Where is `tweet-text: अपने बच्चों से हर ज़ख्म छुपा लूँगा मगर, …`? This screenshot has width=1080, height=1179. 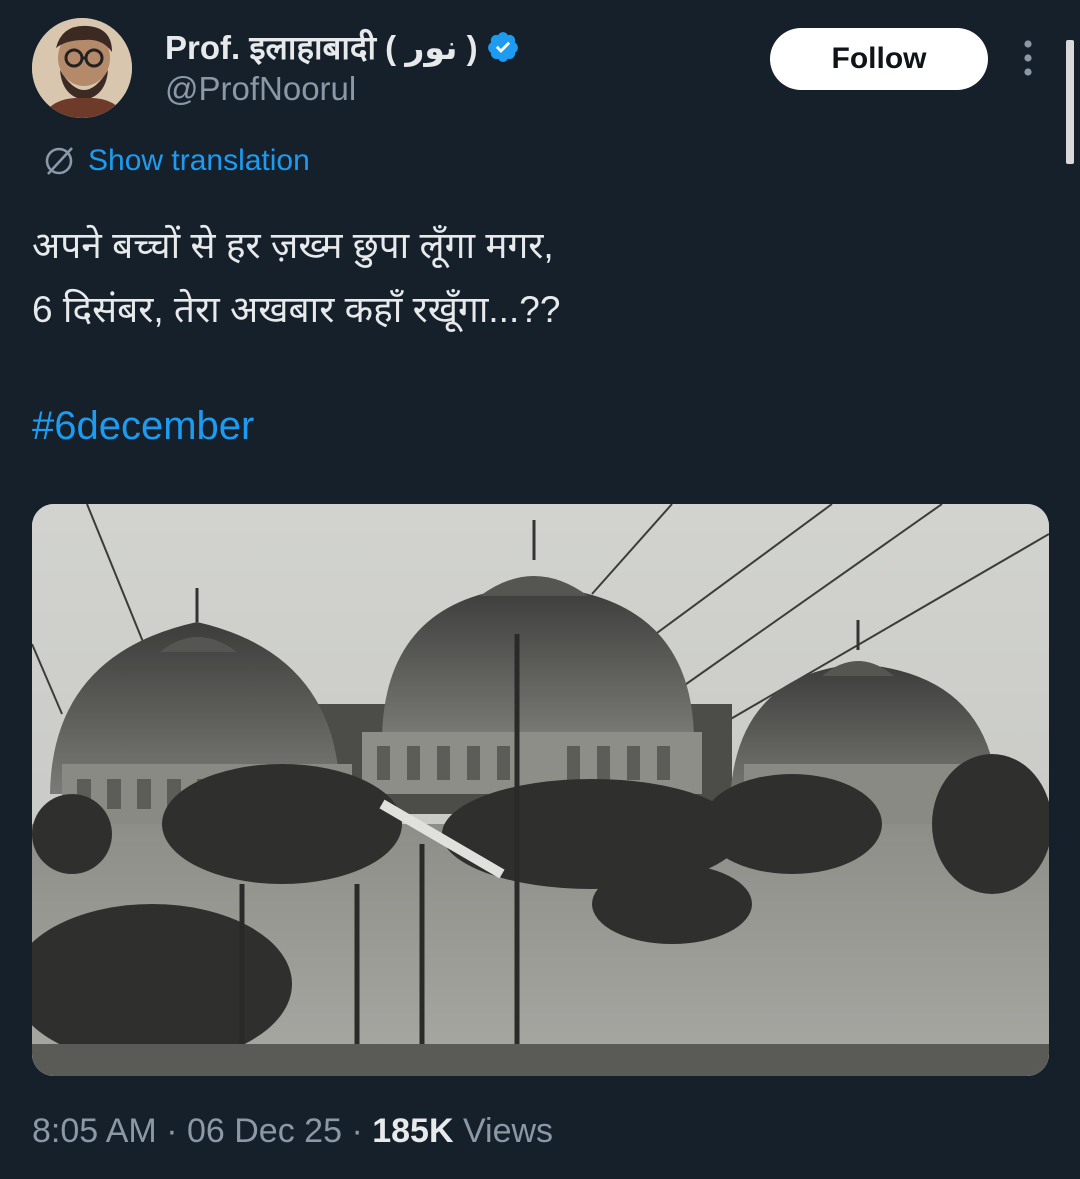
tweet-text: अपने बच्चों से हर ज़ख्म छुपा लूँगा मगर, … is located at coordinates (532, 278).